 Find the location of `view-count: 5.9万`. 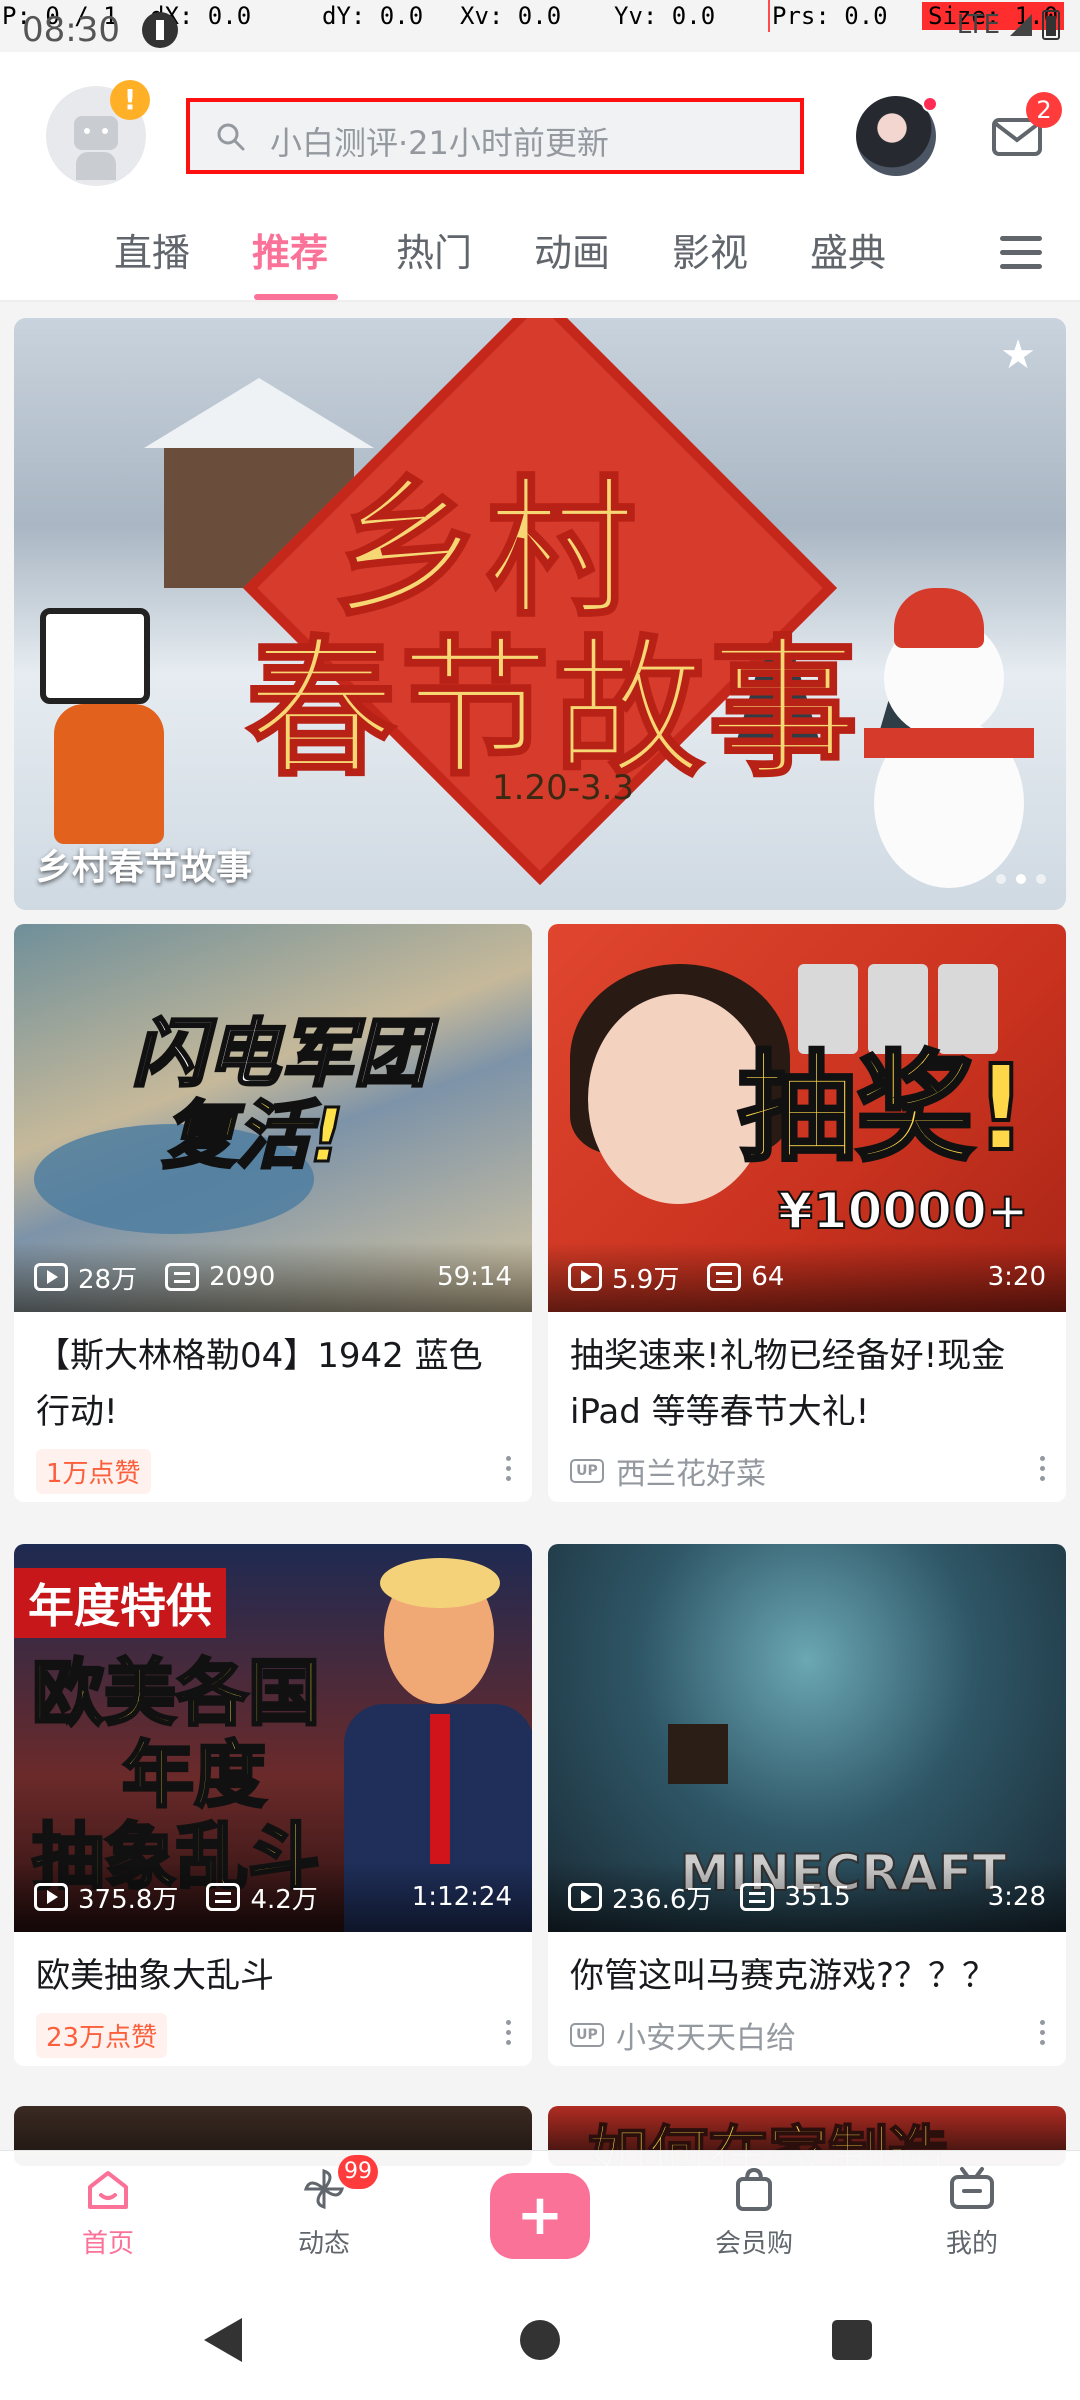

view-count: 5.9万 is located at coordinates (623, 1277).